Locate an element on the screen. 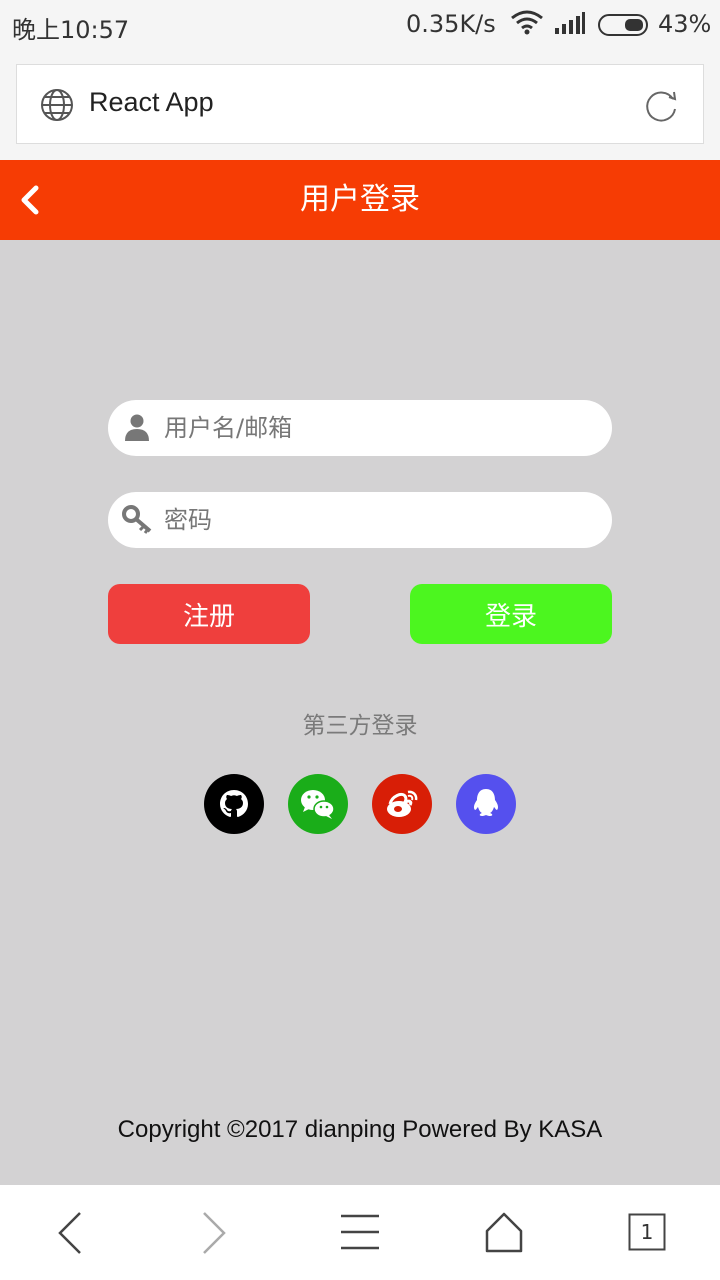 This screenshot has width=720, height=1280. address-bar: React App is located at coordinates (360, 104).